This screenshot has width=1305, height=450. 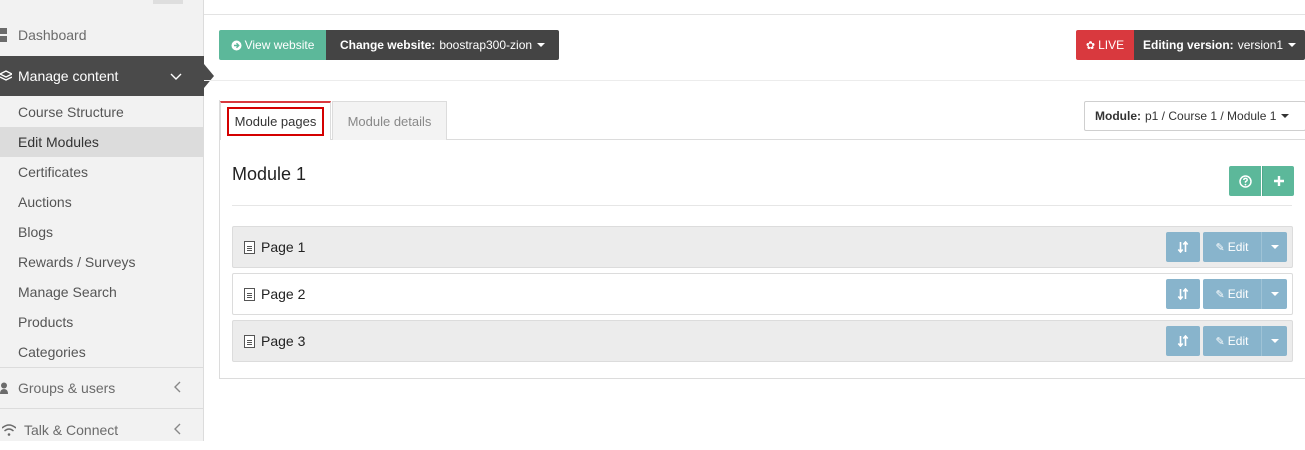 What do you see at coordinates (11, 430) in the screenshot?
I see `wifi-icon` at bounding box center [11, 430].